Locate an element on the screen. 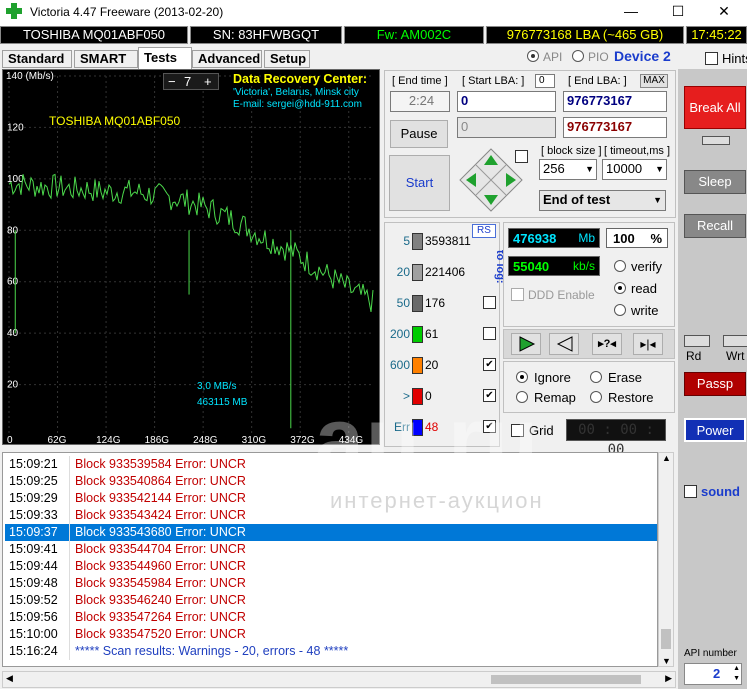 This screenshot has height=689, width=747. passp-button: Passp is located at coordinates (715, 384).